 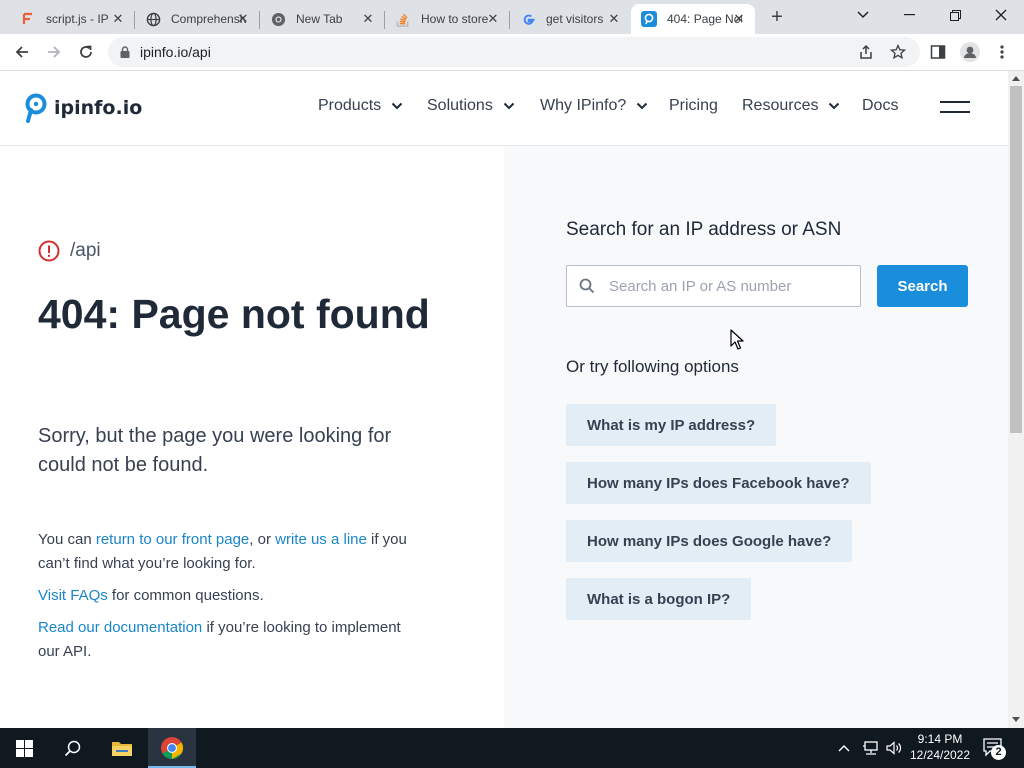 I want to click on search-icon, so click(x=72, y=748).